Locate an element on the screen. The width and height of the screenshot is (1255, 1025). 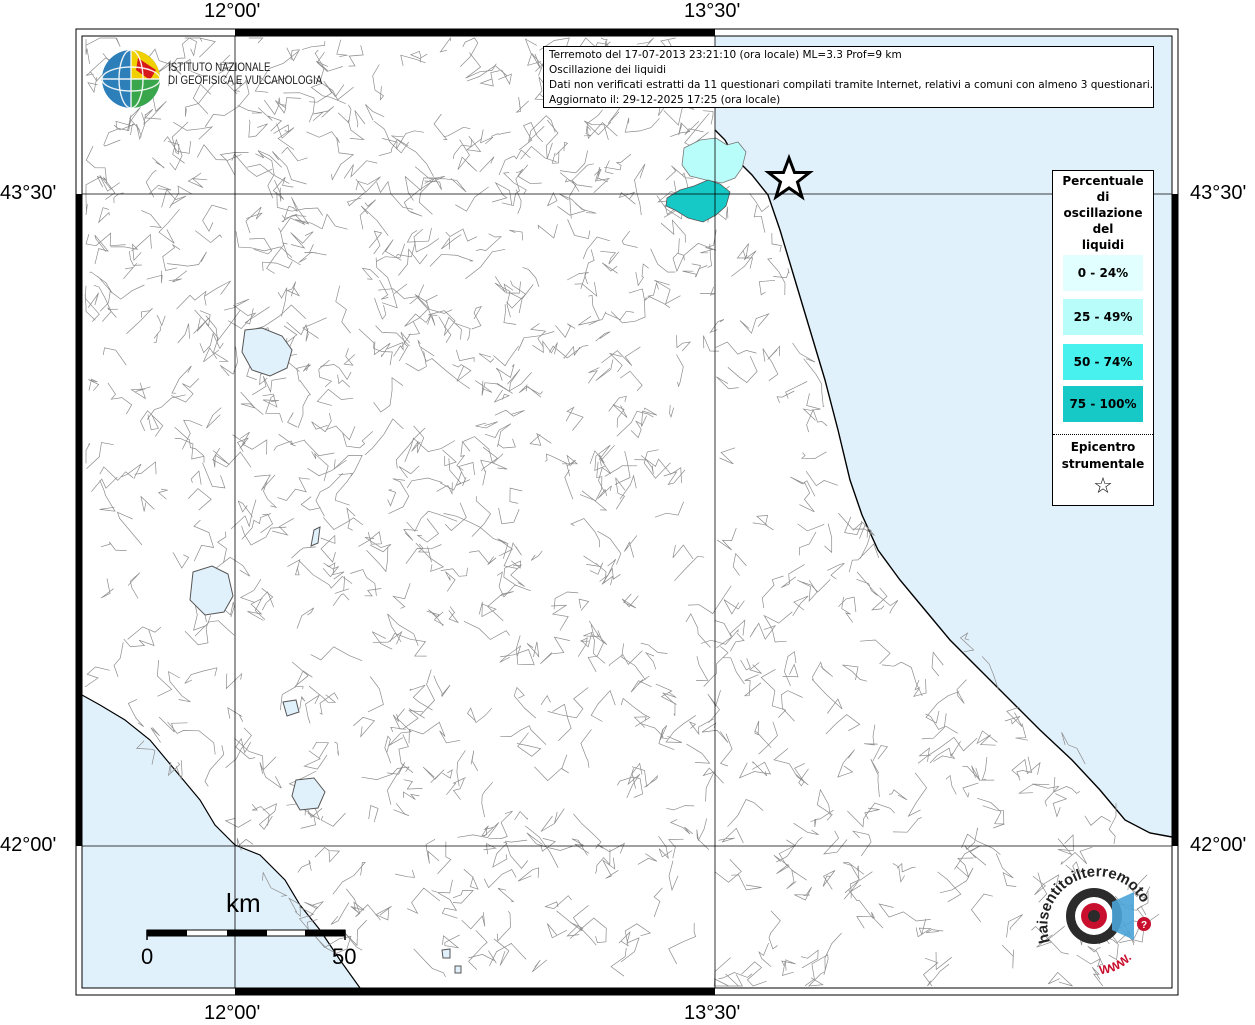
map-subject: Oscillazione dei liquidi is located at coordinates (608, 70).